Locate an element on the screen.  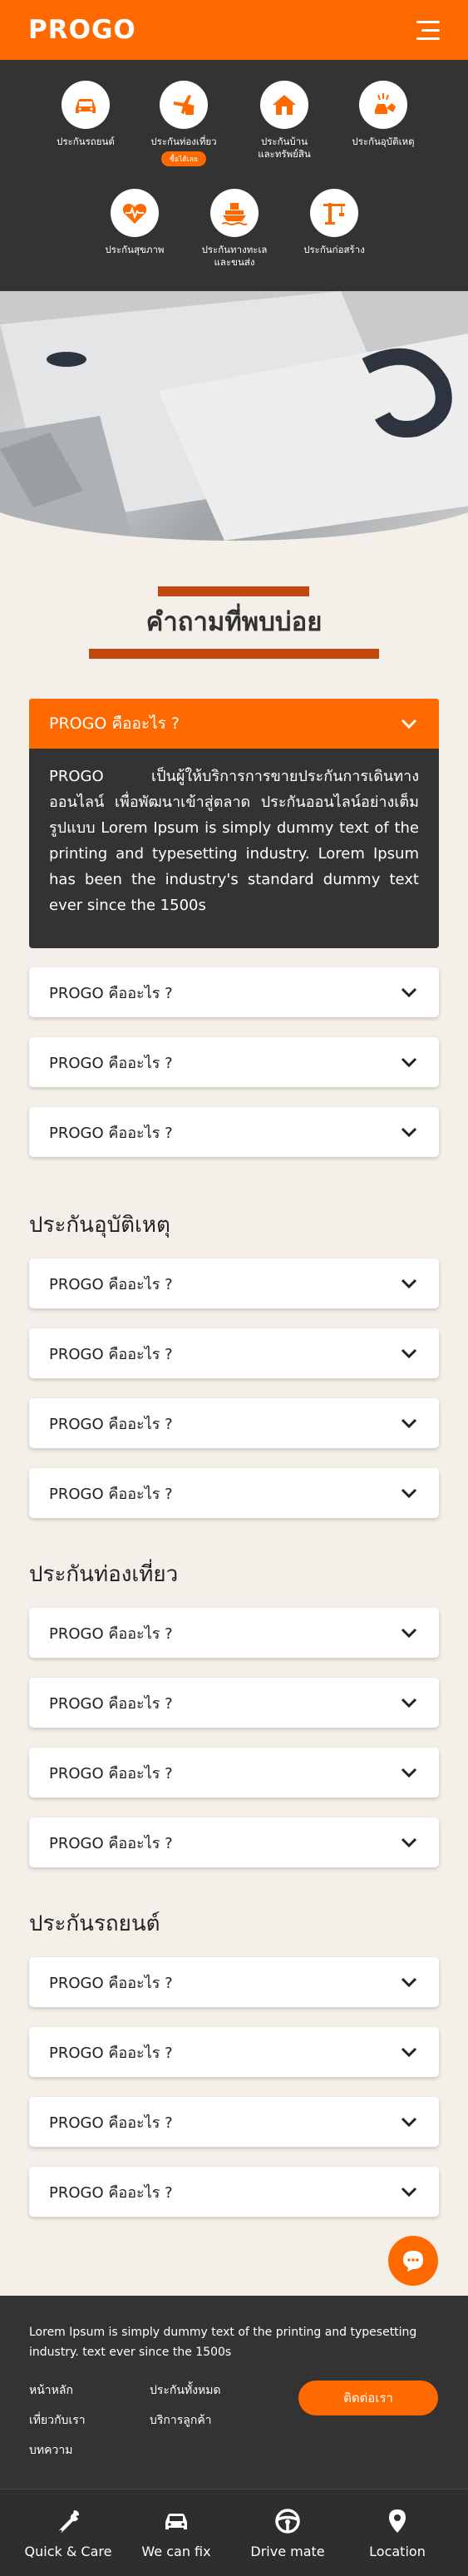
footer-link-articles: บทความ is located at coordinates (50, 2450).